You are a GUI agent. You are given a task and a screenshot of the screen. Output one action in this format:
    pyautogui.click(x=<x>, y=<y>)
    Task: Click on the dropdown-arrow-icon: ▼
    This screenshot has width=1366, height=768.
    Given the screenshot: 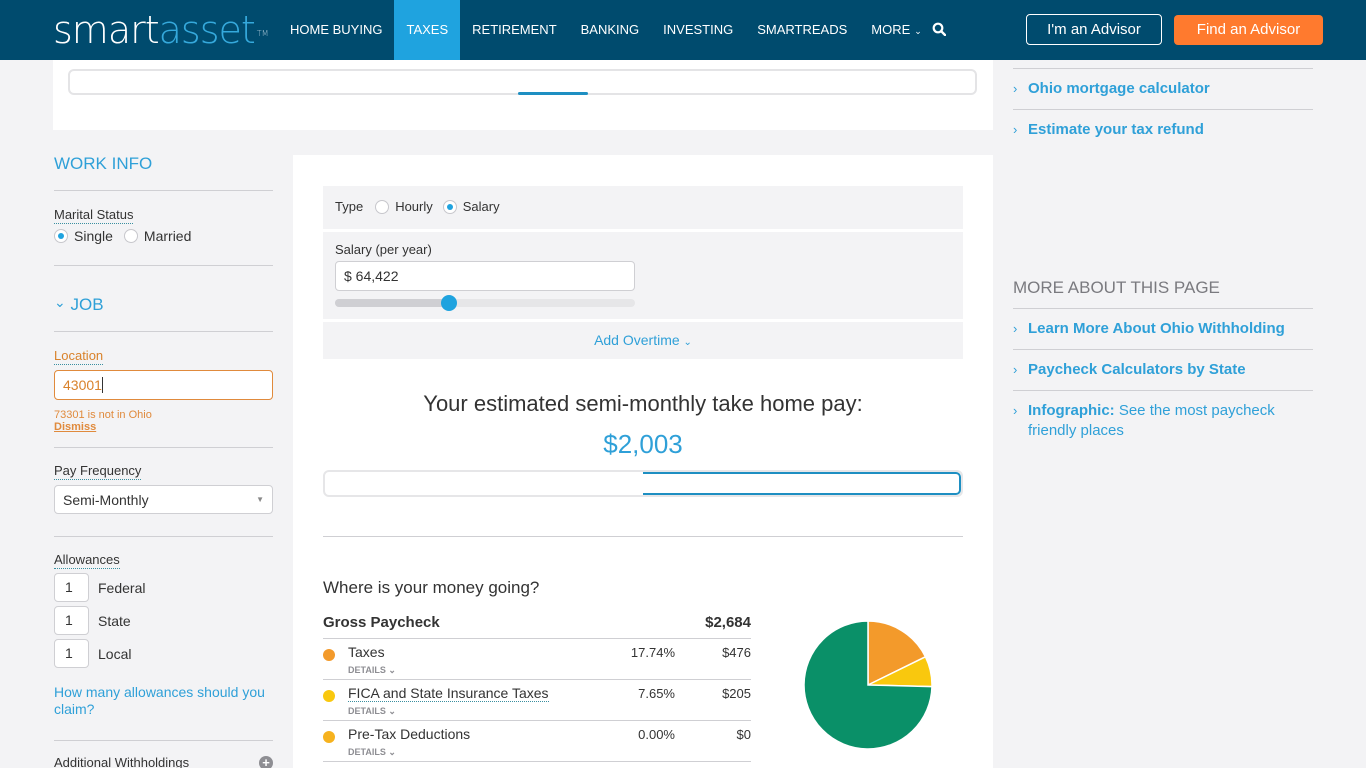 What is the action you would take?
    pyautogui.click(x=260, y=499)
    